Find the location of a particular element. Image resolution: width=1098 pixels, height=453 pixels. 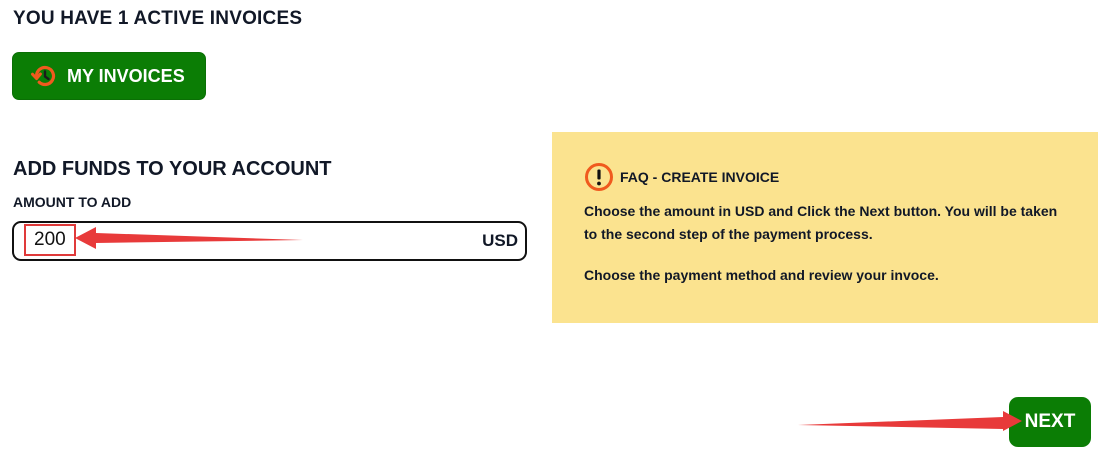

amount-label: AMOUNT TO ADD is located at coordinates (72, 202).